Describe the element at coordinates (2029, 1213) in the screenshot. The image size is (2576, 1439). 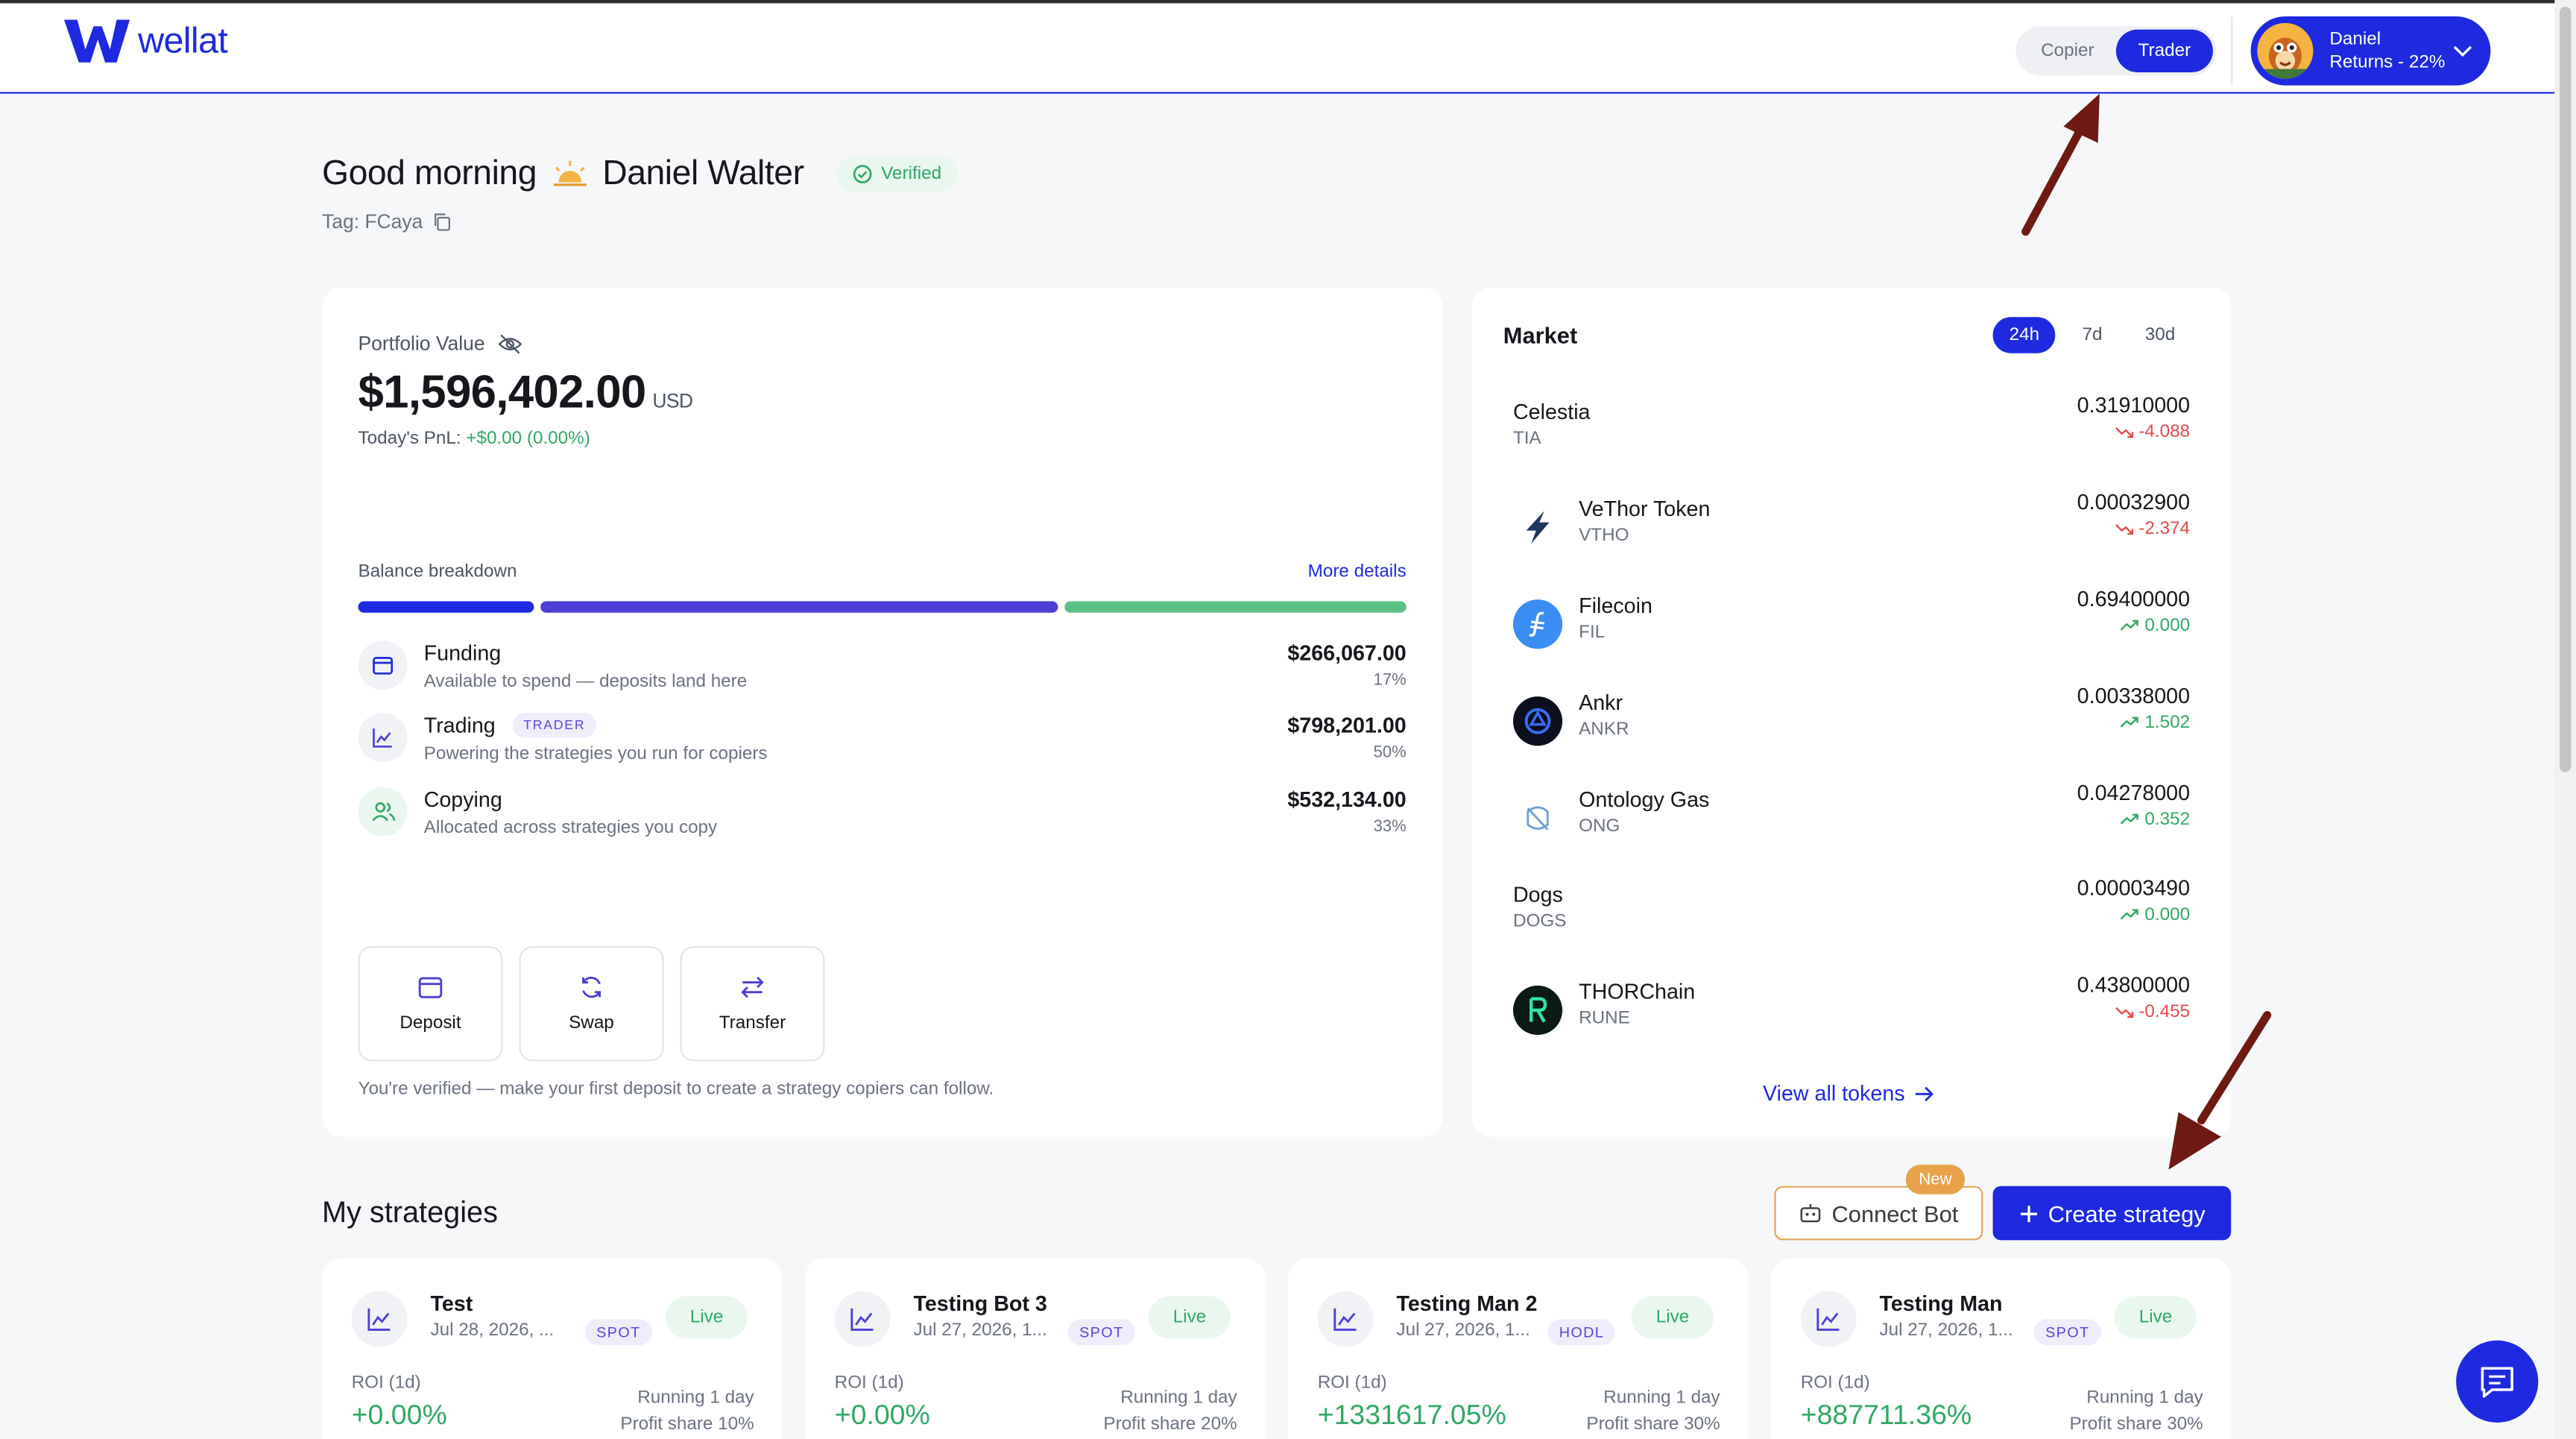
I see `plus-icon` at that location.